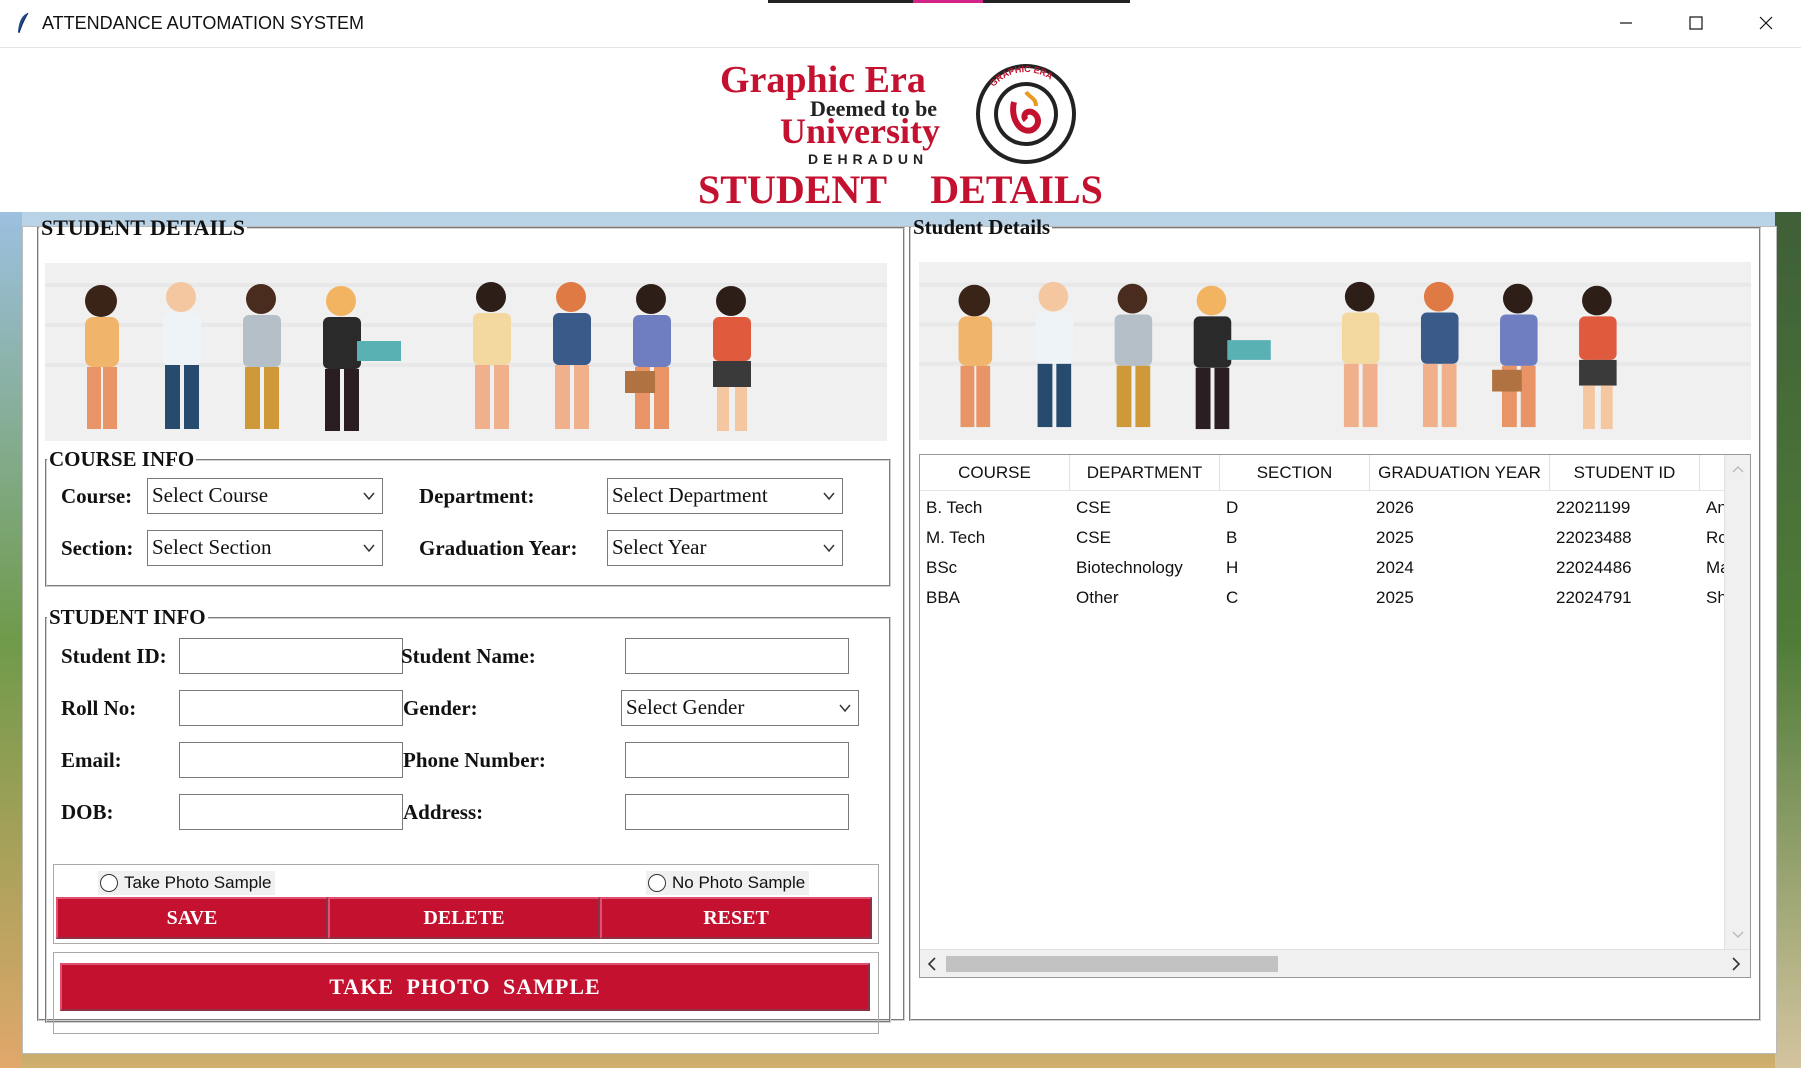 The height and width of the screenshot is (1068, 1801). I want to click on phone-number-label: Phone Number:, so click(474, 760).